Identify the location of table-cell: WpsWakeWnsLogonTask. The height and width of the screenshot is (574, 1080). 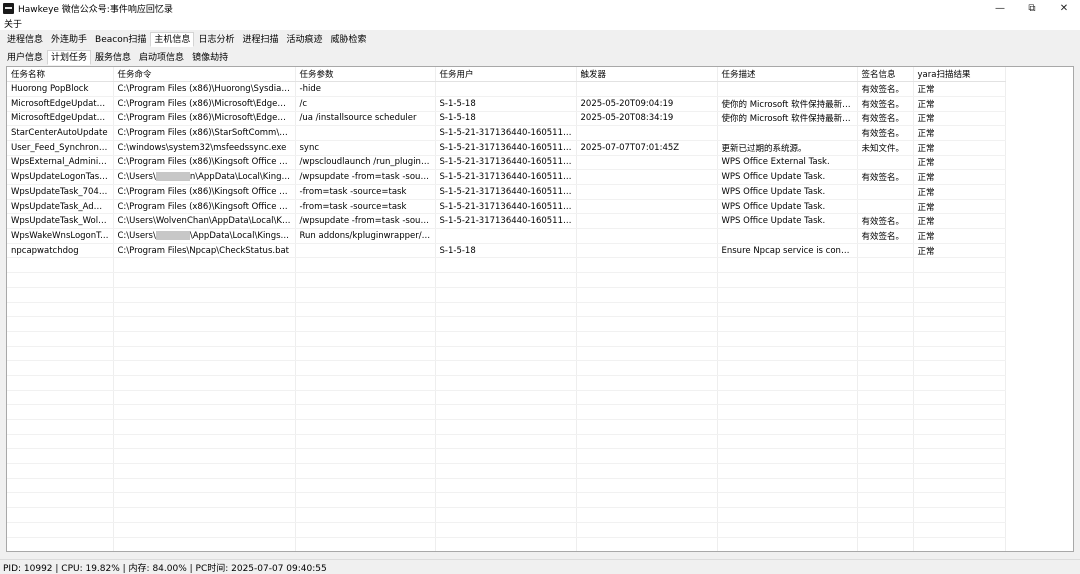
(60, 236).